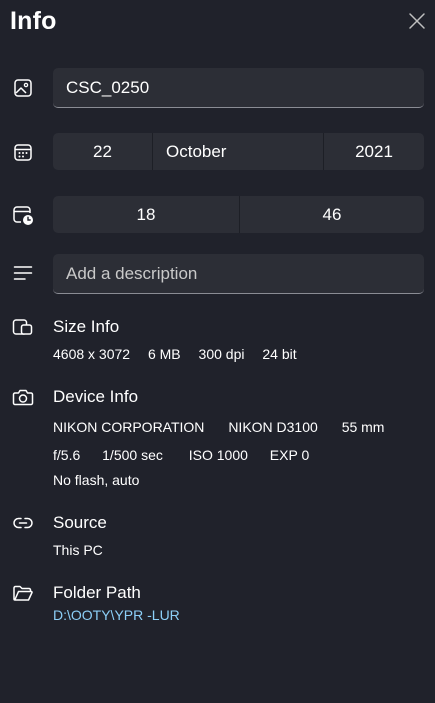  I want to click on size-info-heading: Size Info, so click(86, 326).